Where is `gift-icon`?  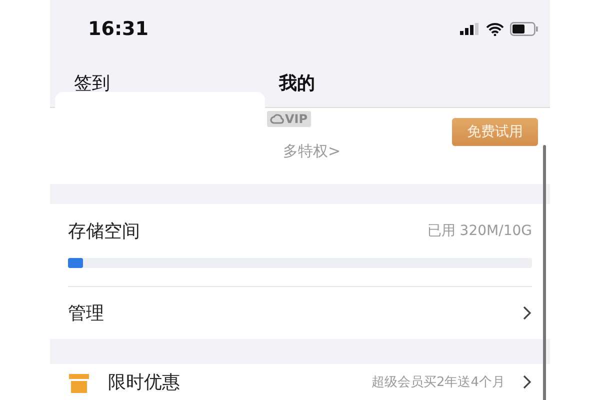
gift-icon is located at coordinates (79, 382).